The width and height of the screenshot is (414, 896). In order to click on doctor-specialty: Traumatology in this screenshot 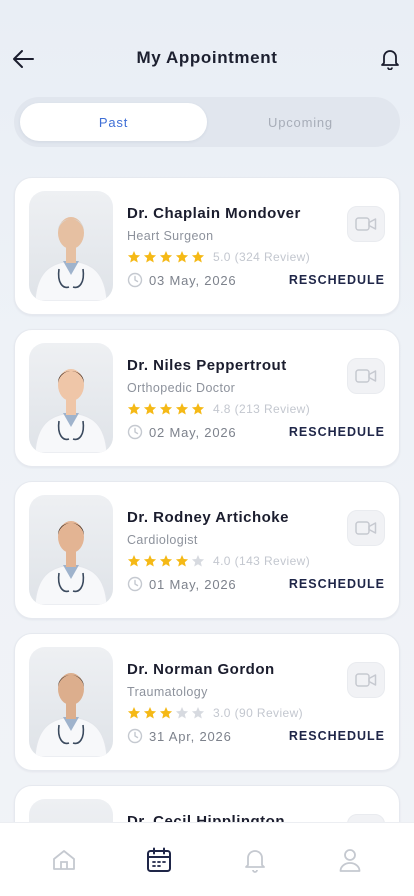, I will do `click(167, 692)`.